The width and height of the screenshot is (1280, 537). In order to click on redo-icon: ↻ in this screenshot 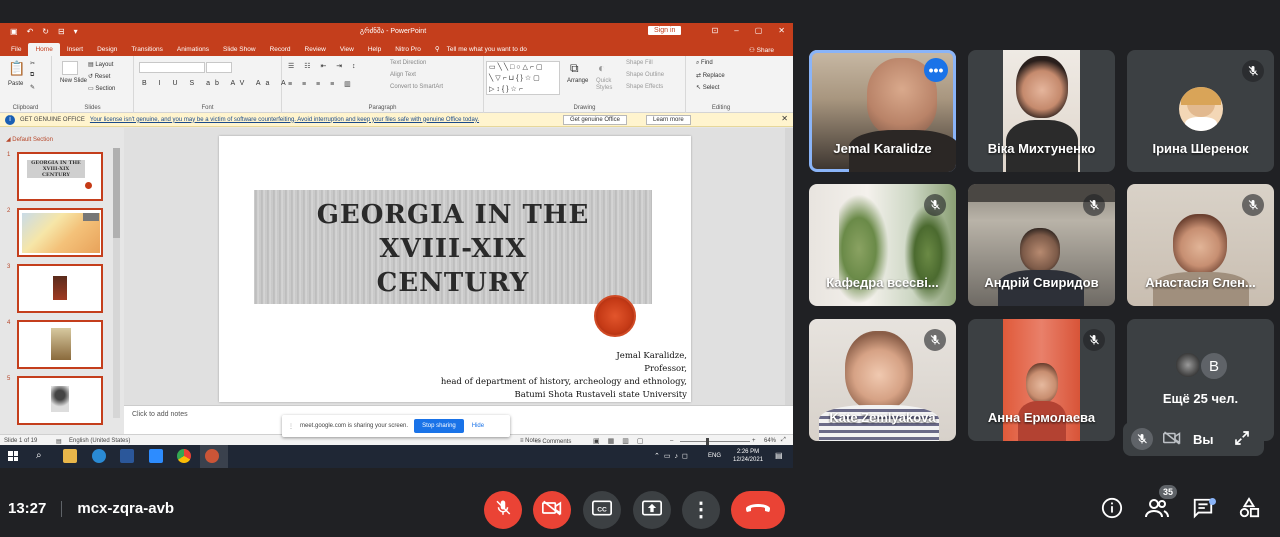, I will do `click(45, 31)`.